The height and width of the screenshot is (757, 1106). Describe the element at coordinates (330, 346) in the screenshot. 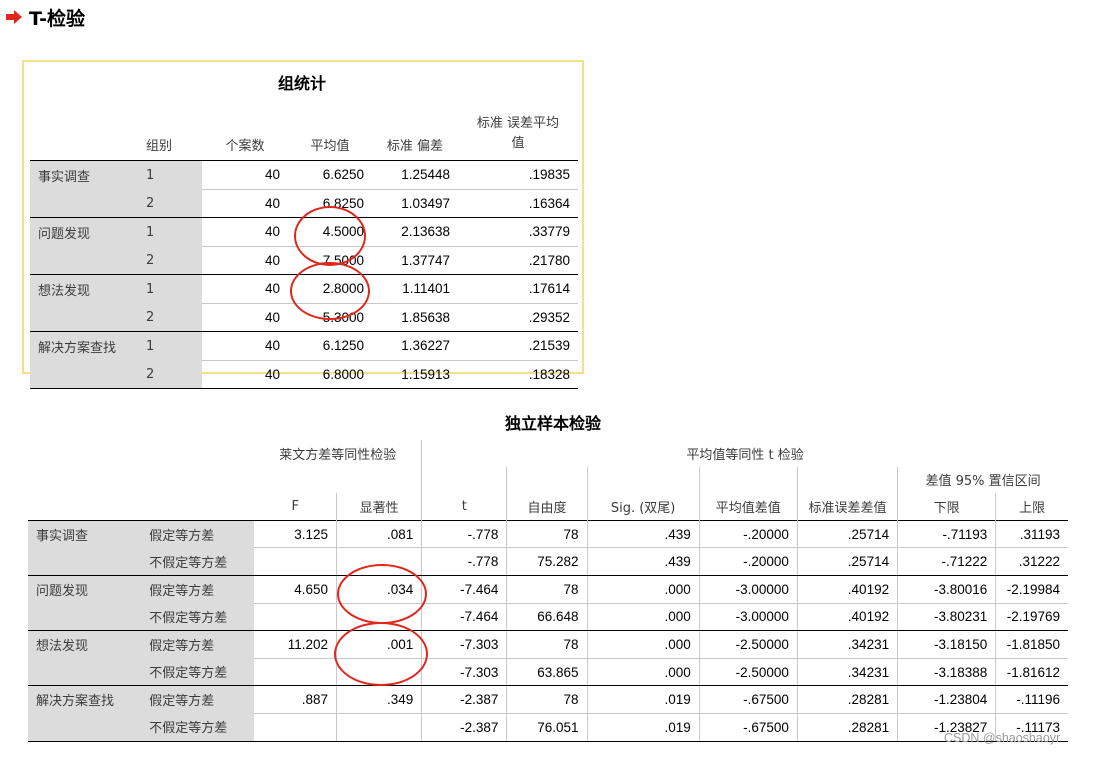

I see `cell-mean: 6.1250` at that location.